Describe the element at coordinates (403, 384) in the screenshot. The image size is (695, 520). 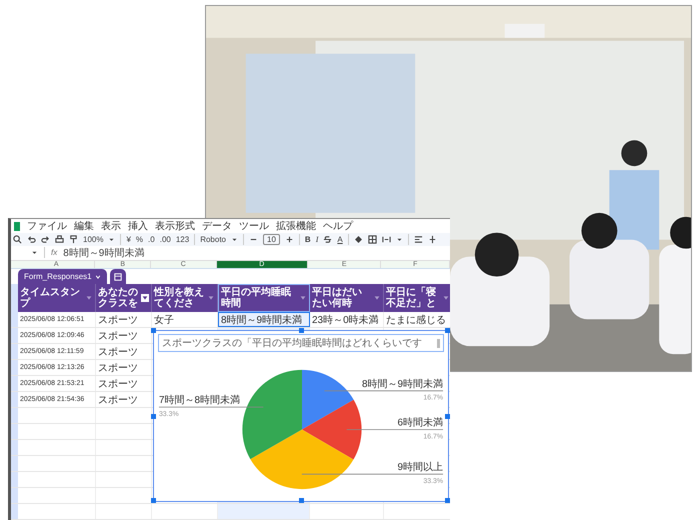
I see `slice-label: 8時間～9時間未満` at that location.